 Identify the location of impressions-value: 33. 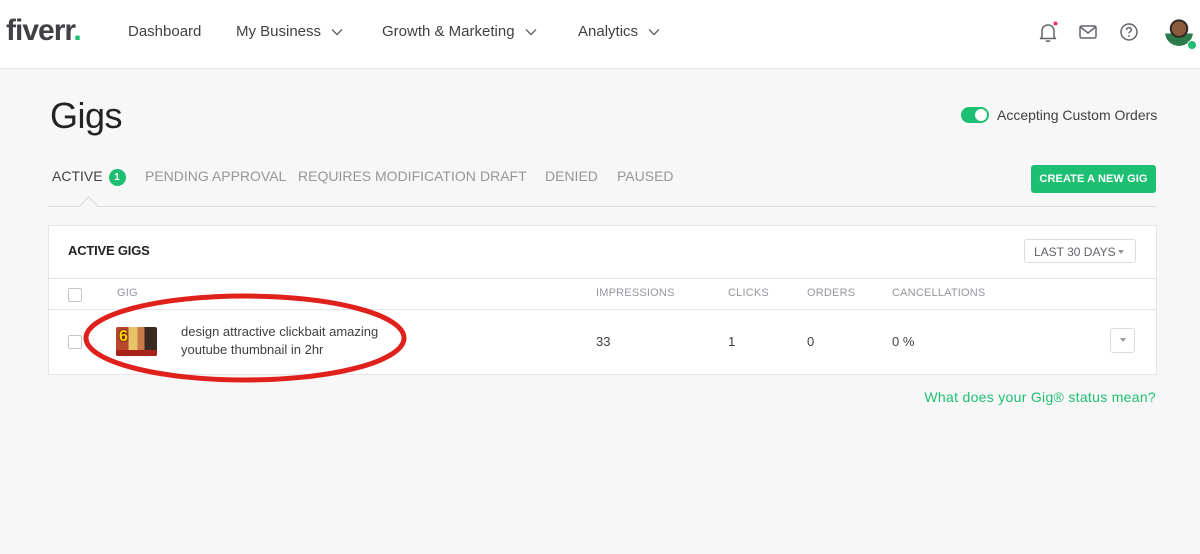
(603, 341).